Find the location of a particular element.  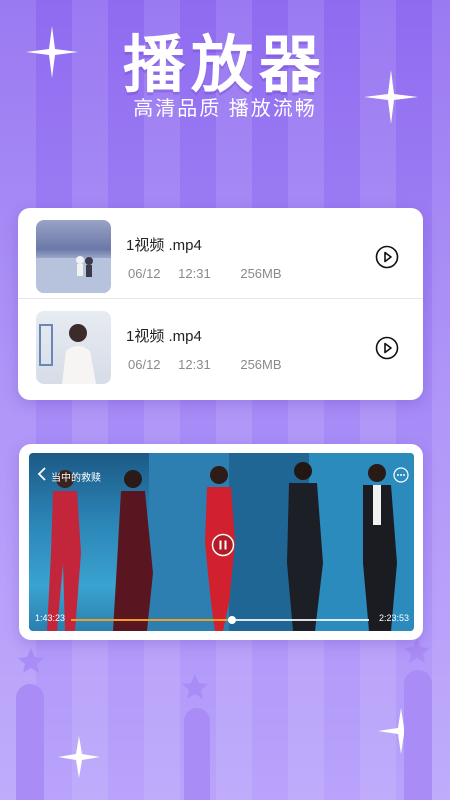

hero-subtitle: 高清品质 播放流畅 is located at coordinates (225, 109).